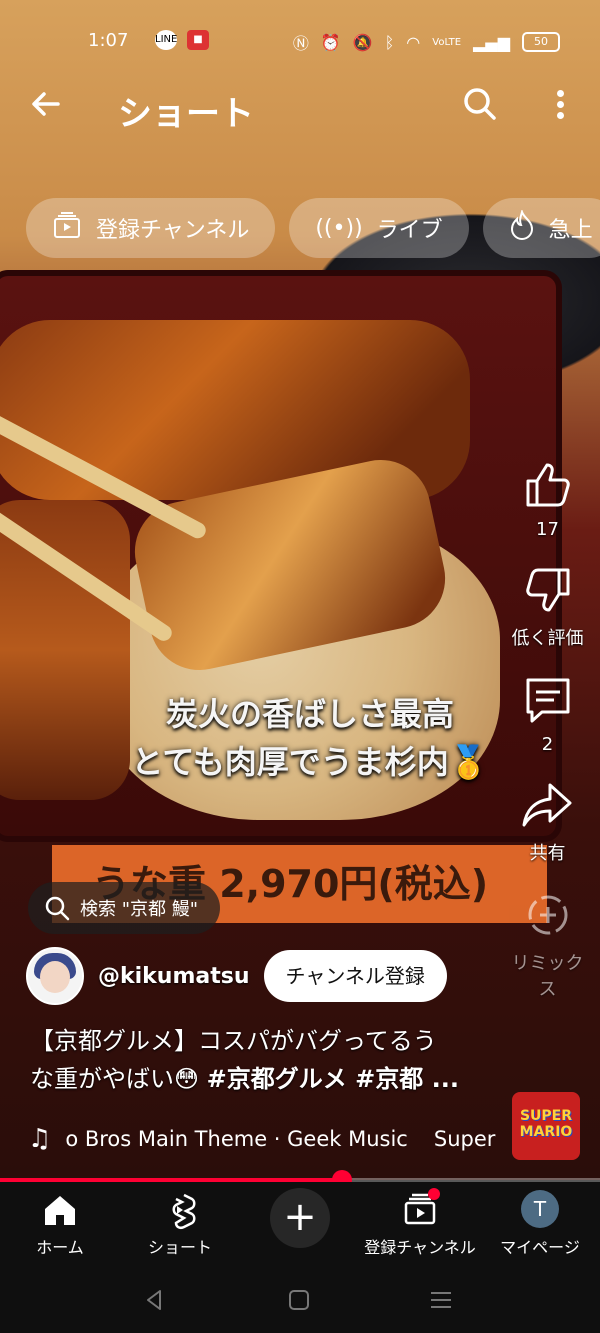  What do you see at coordinates (540, 1209) in the screenshot?
I see `user-avatar: T` at bounding box center [540, 1209].